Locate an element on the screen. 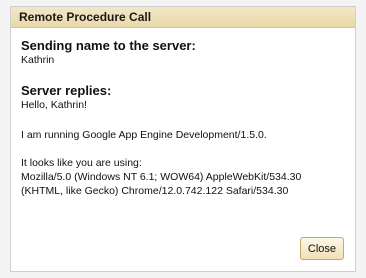 The height and width of the screenshot is (278, 366). reply-value: Hello, Kathrin! is located at coordinates (54, 105).